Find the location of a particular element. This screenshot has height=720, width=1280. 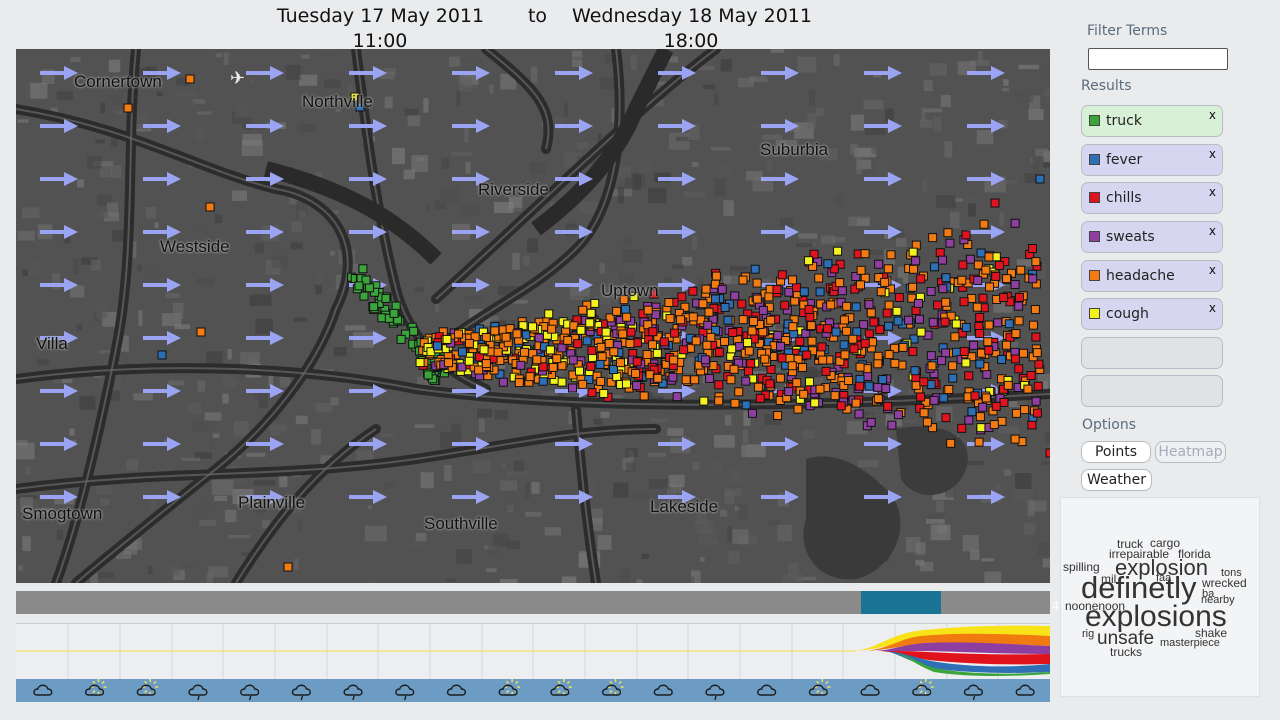

time-slider-handle is located at coordinates (901, 602).